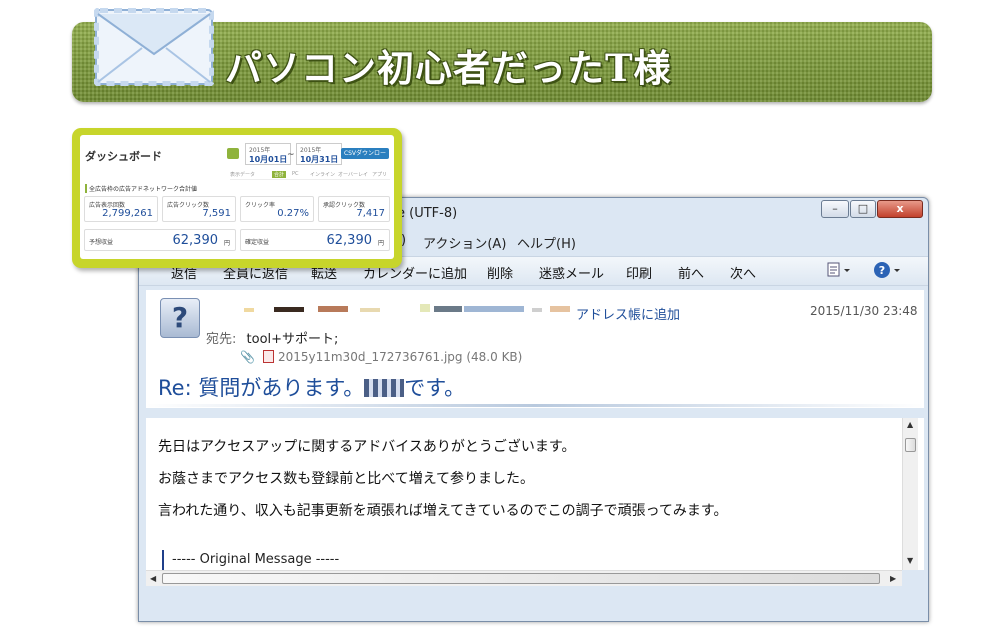 This screenshot has height=636, width=999. Describe the element at coordinates (322, 174) in the screenshot. I see `filter-tab-inline: インライン` at that location.